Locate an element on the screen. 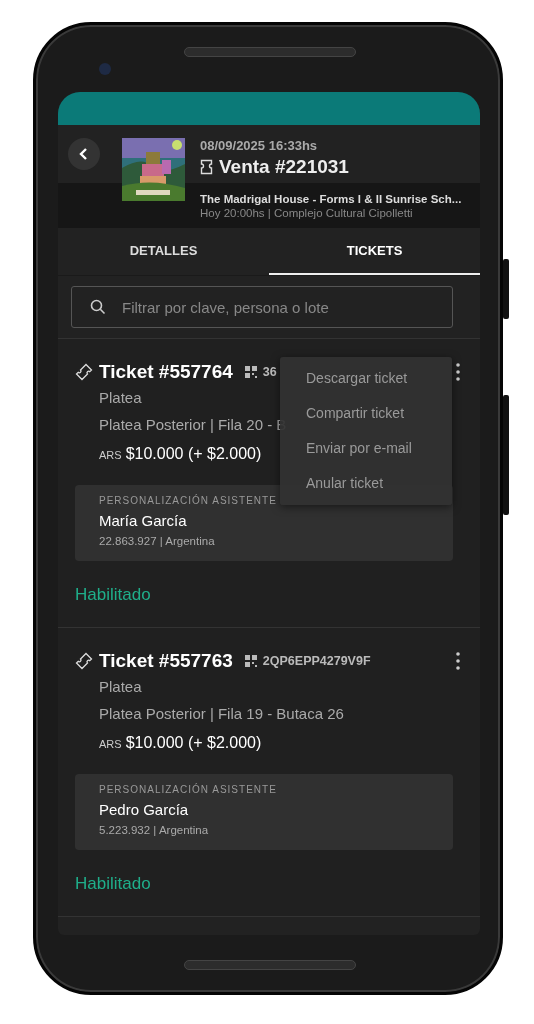  ticket-seat: Platea Posterior | Fila 19 - Butaca 26 is located at coordinates (282, 713).